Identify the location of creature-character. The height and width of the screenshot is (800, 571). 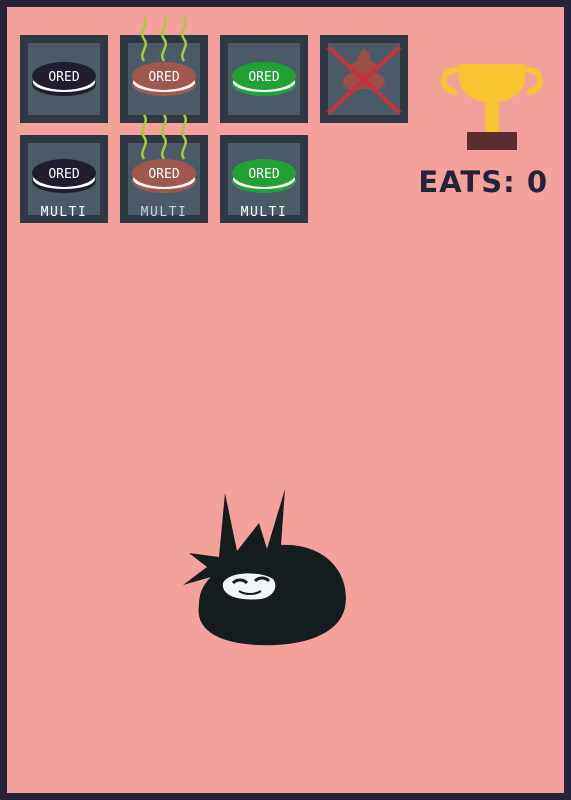
(267, 572).